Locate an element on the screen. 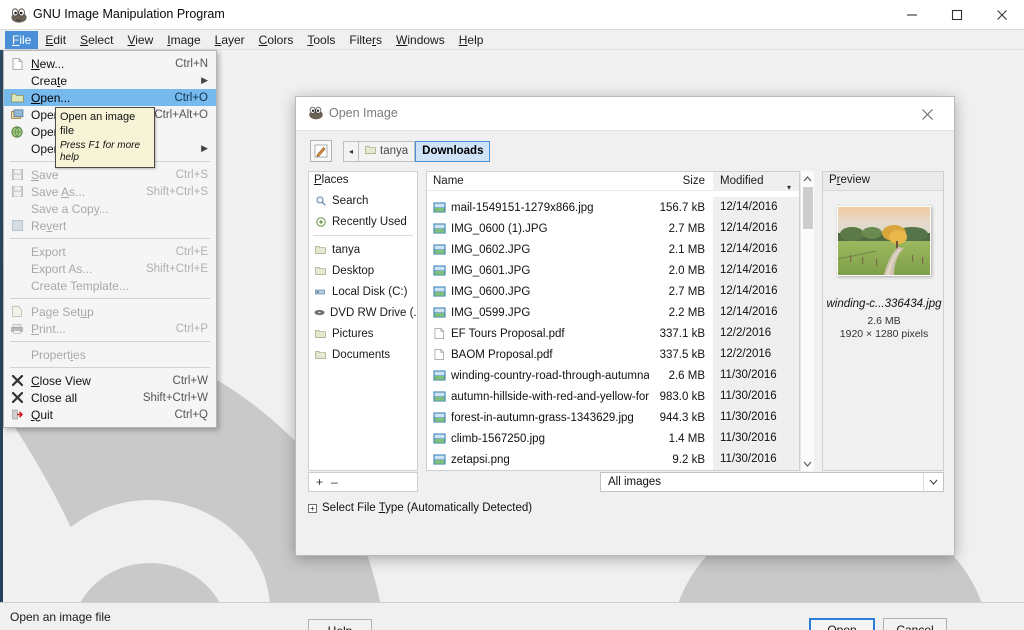 Image resolution: width=1024 pixels, height=630 pixels. menu-windows: Windows is located at coordinates (420, 40).